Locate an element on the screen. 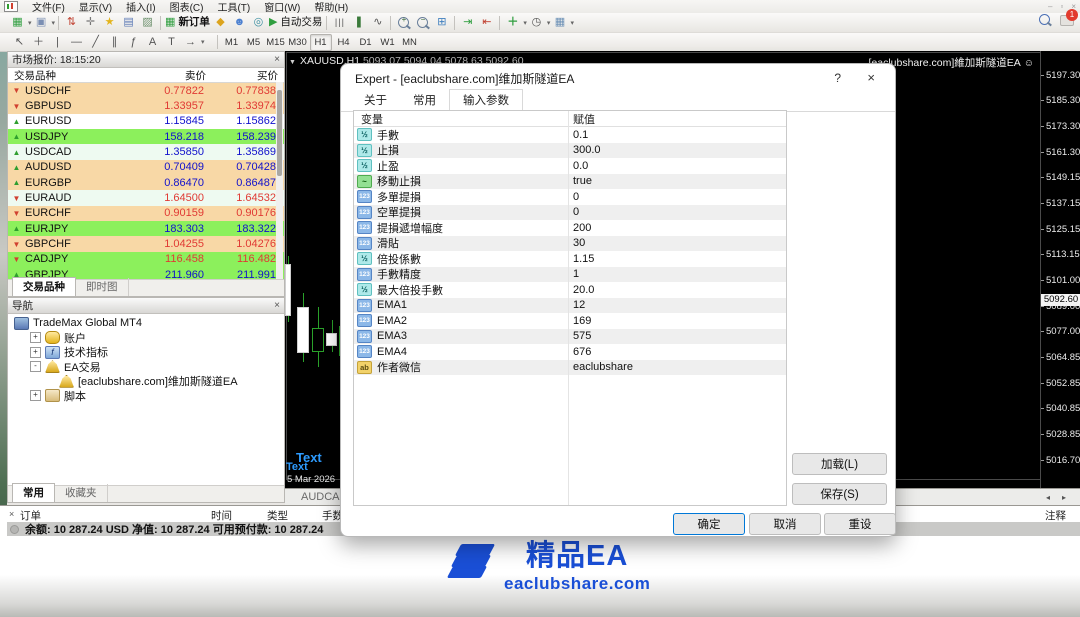 This screenshot has width=1080, height=617. param-value: 12 is located at coordinates (576, 305).